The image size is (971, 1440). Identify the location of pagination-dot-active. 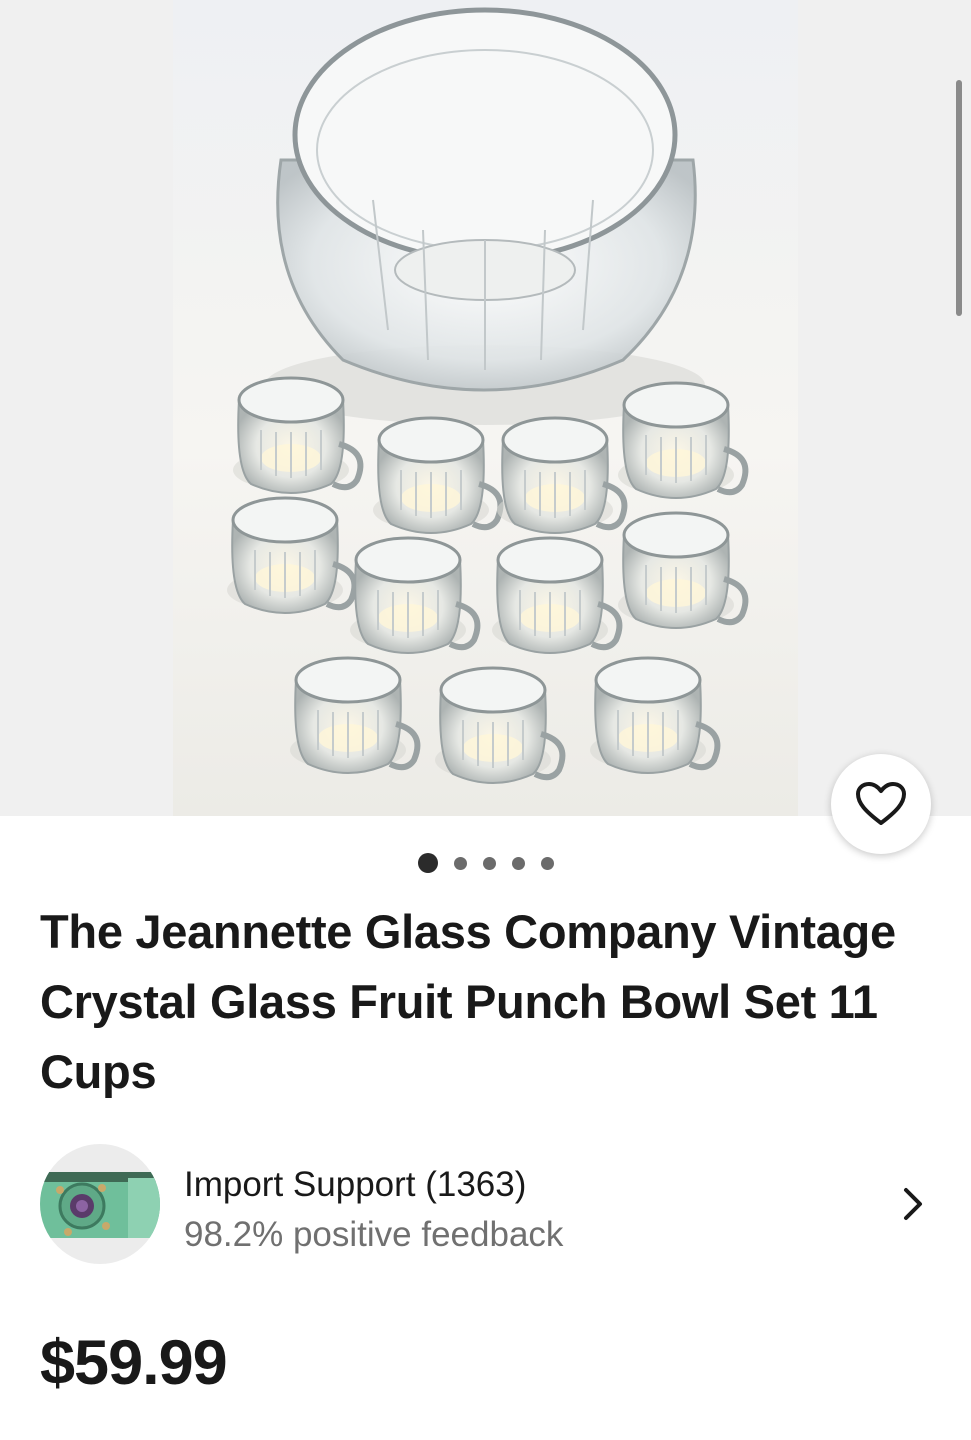
(427, 863).